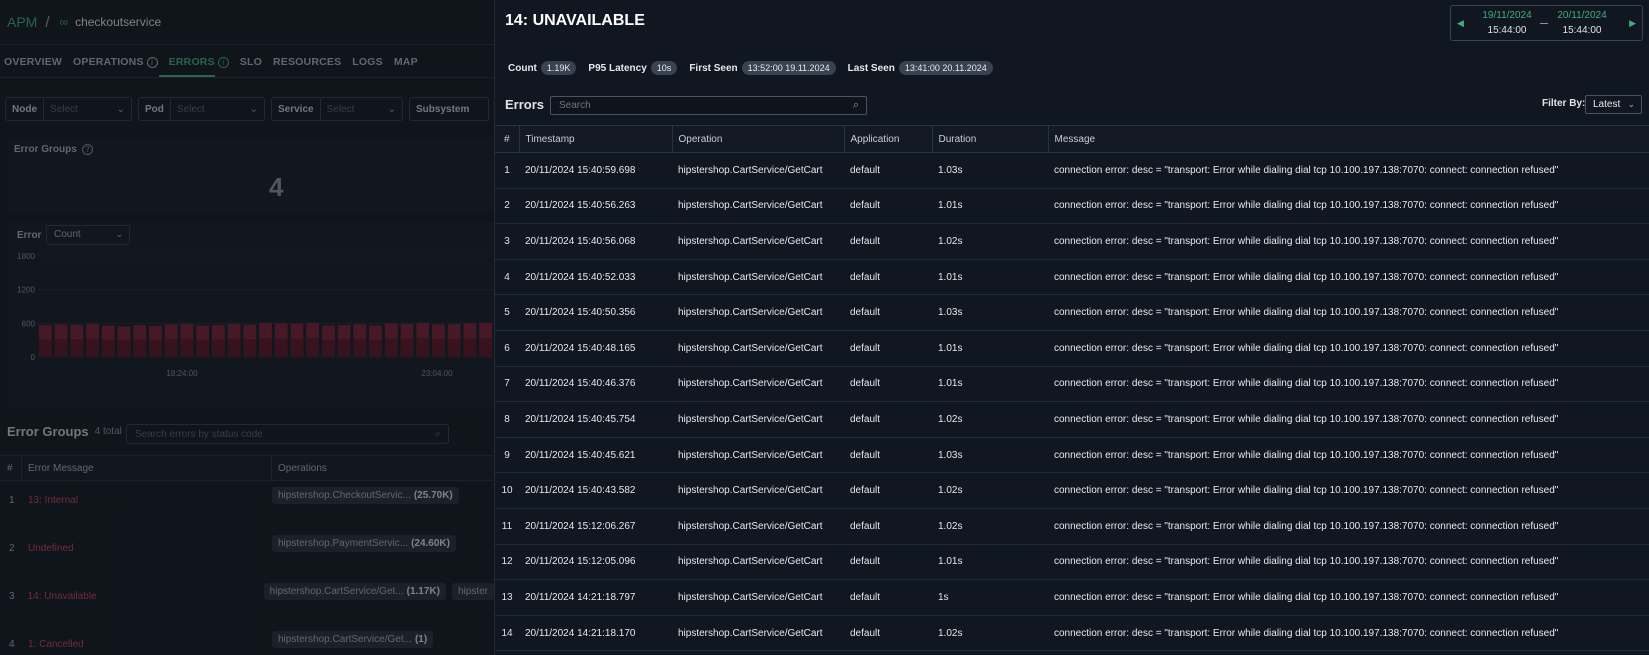  What do you see at coordinates (199, 62) in the screenshot?
I see `tab-errors: ERRORS i` at bounding box center [199, 62].